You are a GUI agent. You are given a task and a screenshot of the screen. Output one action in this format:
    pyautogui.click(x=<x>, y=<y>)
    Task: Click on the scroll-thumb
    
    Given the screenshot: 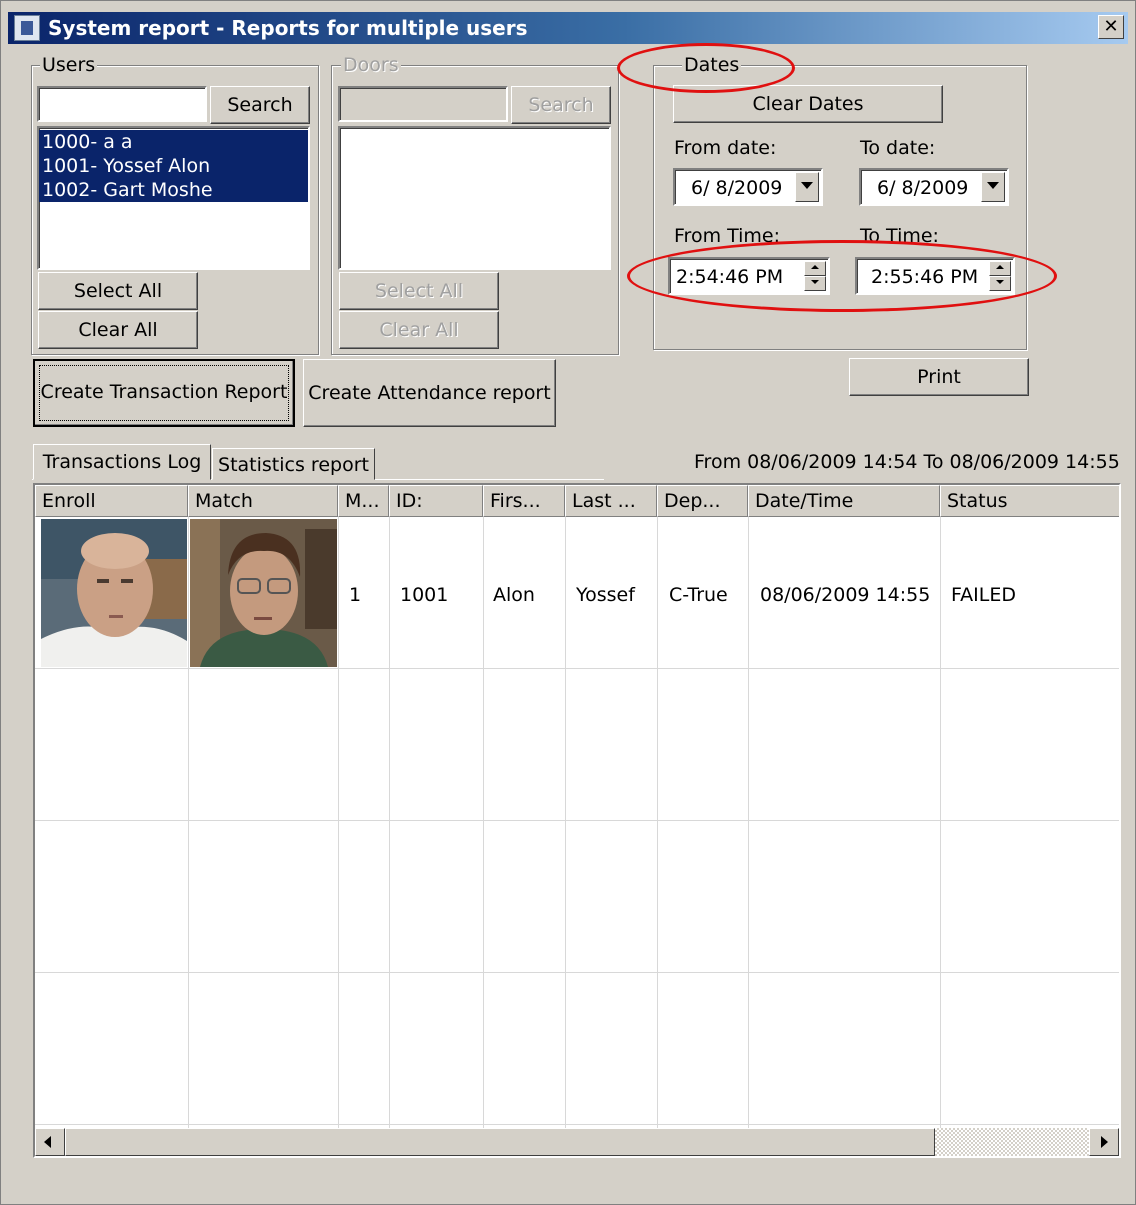 What is the action you would take?
    pyautogui.click(x=500, y=1142)
    